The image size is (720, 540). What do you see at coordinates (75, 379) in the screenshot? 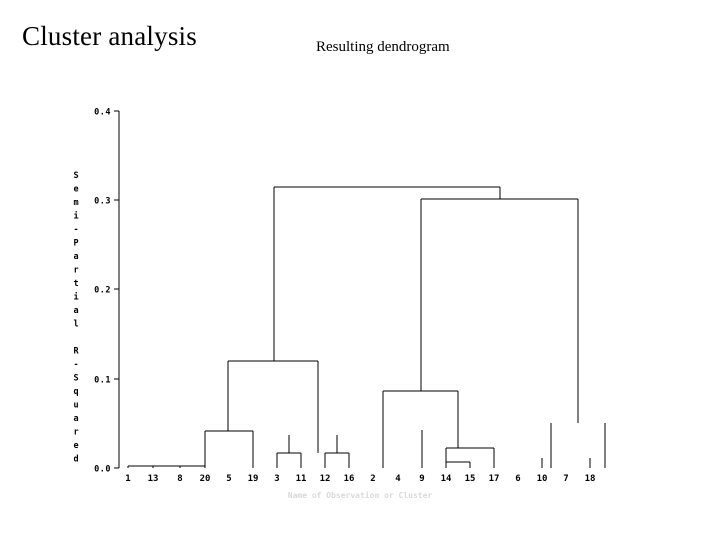
I see `y-axis-title-char-15: S` at bounding box center [75, 379].